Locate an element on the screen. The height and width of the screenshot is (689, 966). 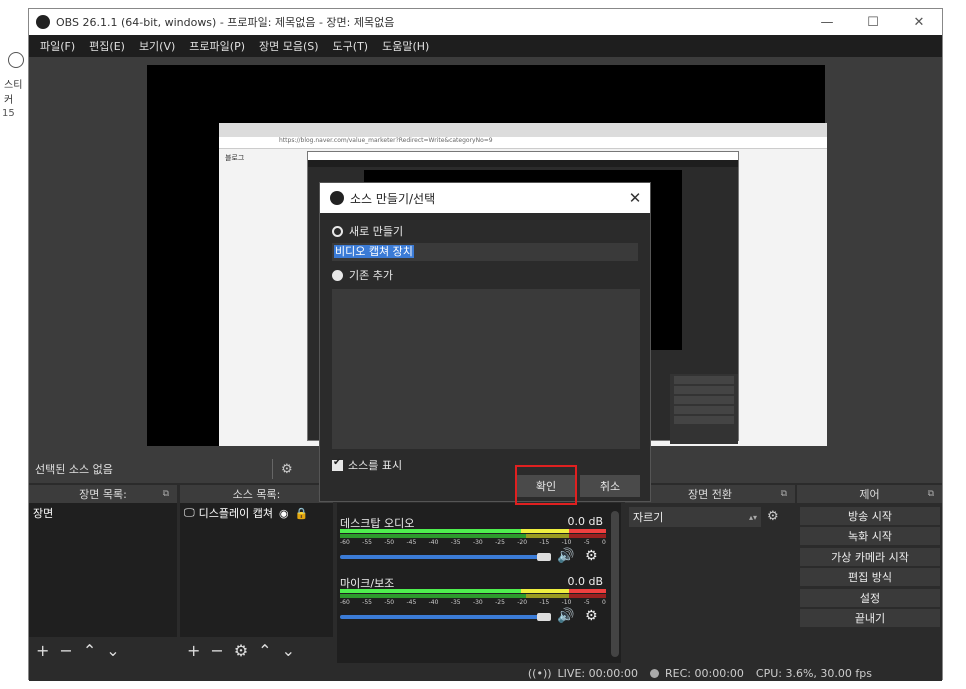
scenes-header: 장면 목록: ⧉ is located at coordinates (103, 494).